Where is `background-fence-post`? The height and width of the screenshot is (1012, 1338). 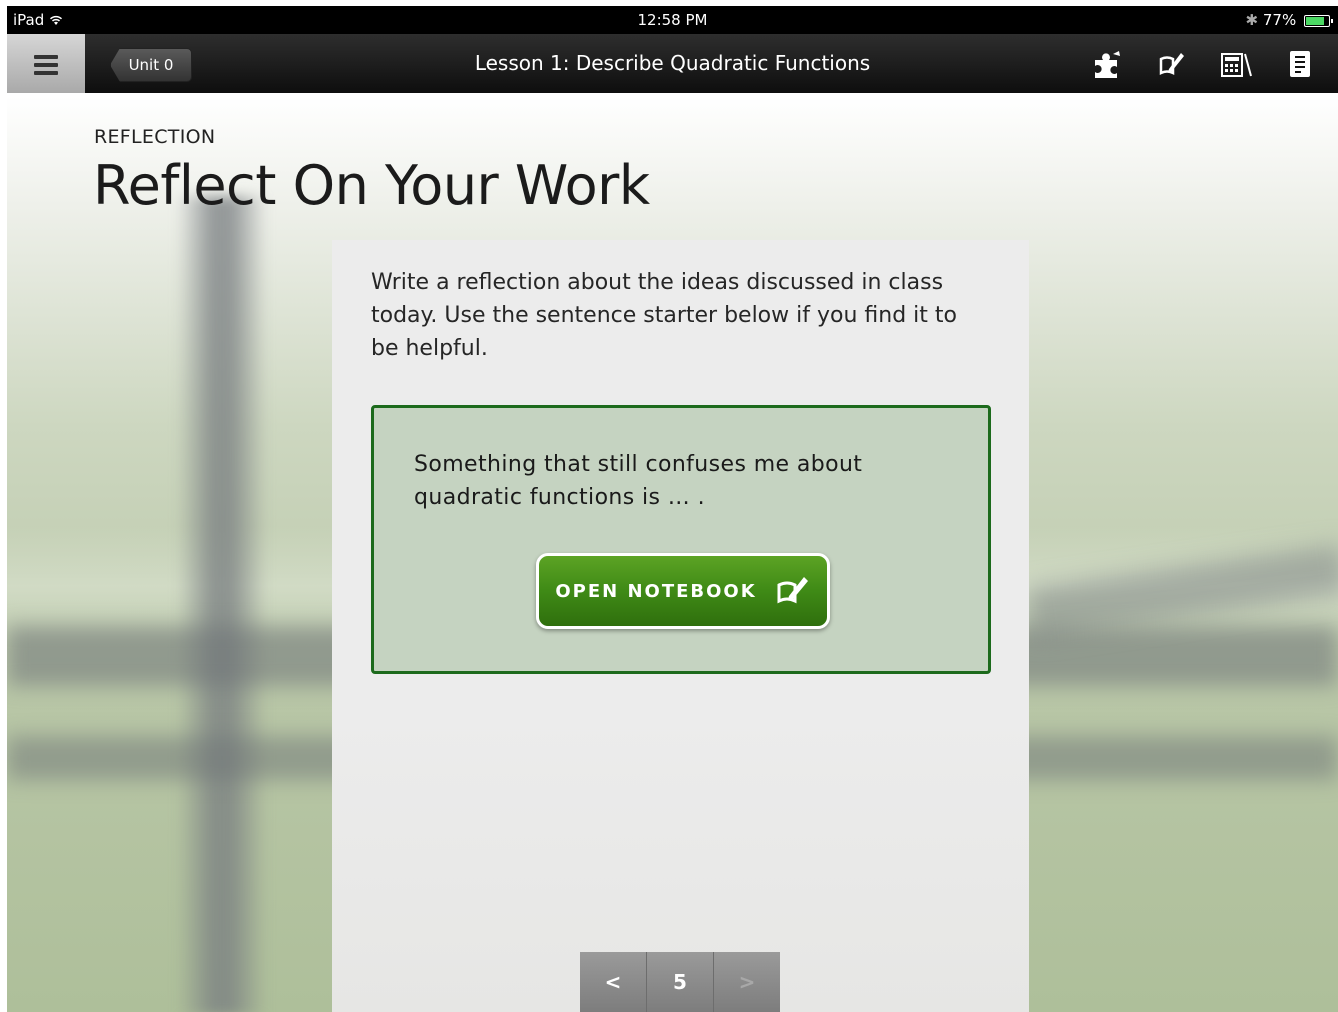 background-fence-post is located at coordinates (222, 604).